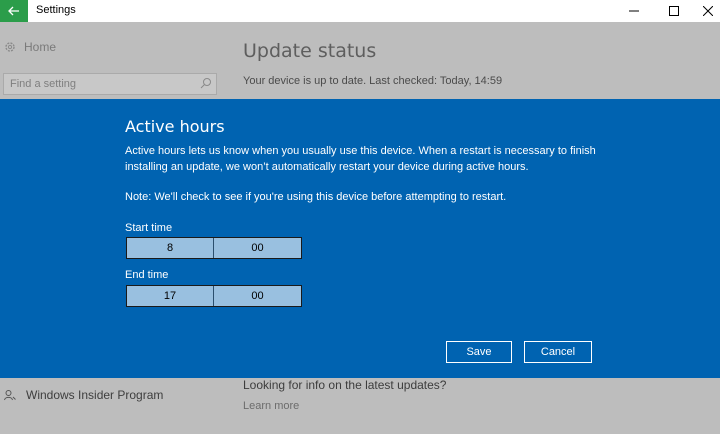 The width and height of the screenshot is (720, 434). Describe the element at coordinates (10, 47) in the screenshot. I see `gear-icon` at that location.